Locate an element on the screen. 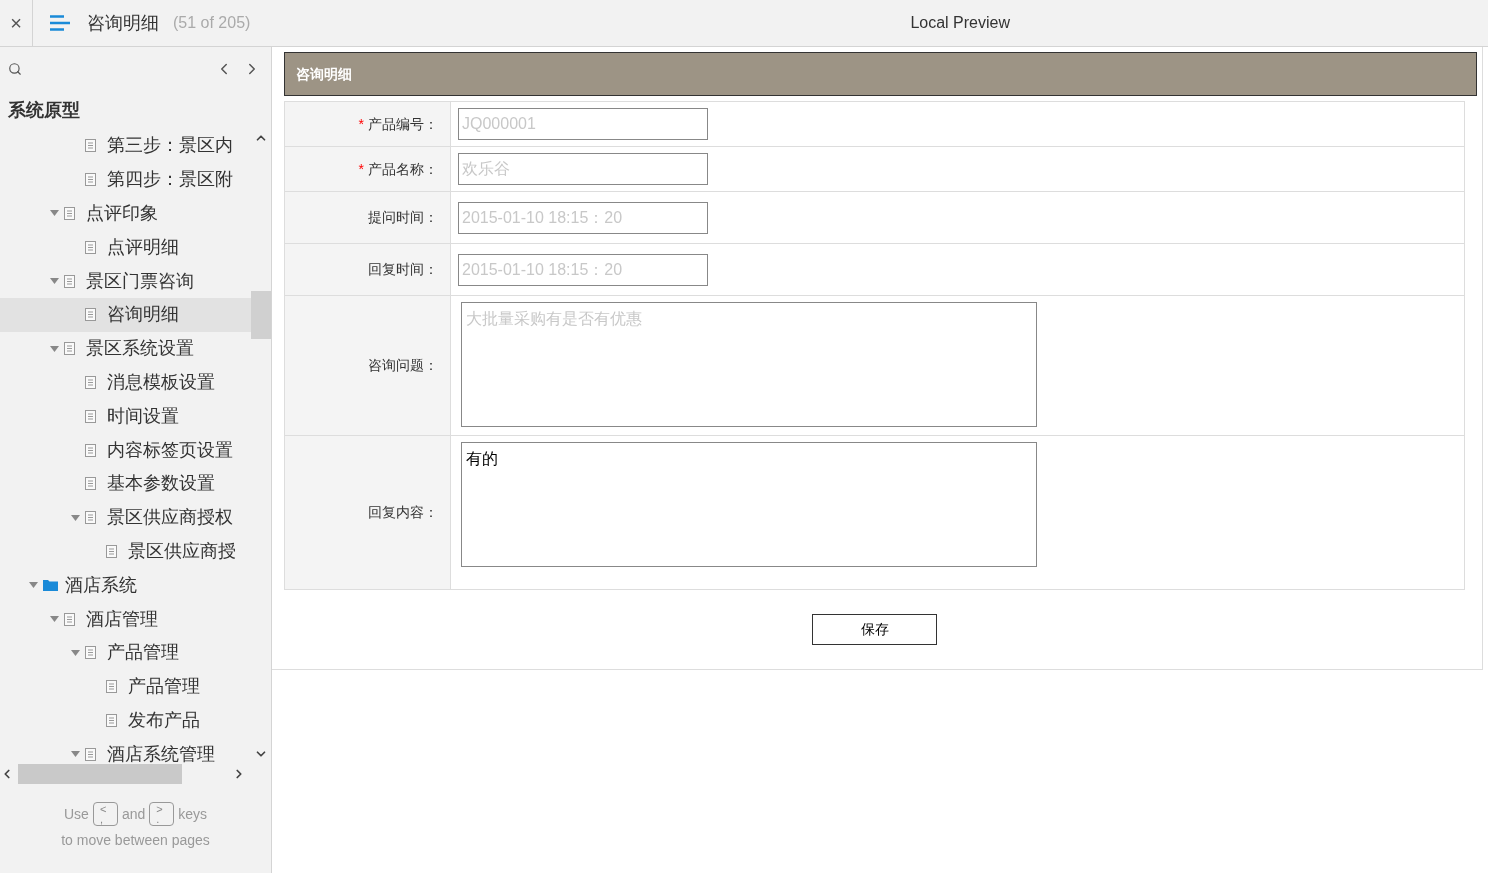 This screenshot has width=1488, height=873. tree-item-label: 第三步：景区内 is located at coordinates (170, 146).